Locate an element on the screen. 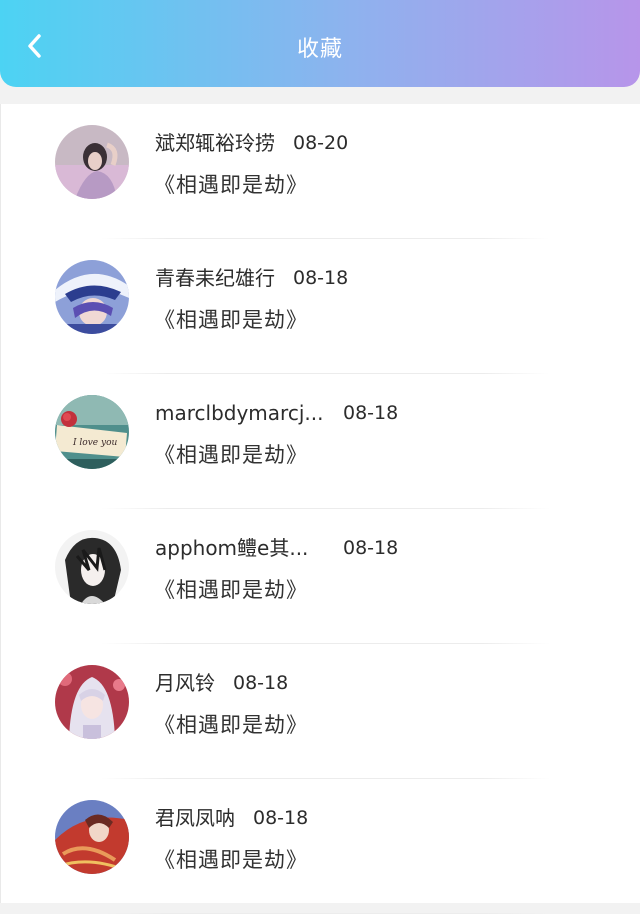 The height and width of the screenshot is (914, 640). top-bar: 收藏 is located at coordinates (320, 43).